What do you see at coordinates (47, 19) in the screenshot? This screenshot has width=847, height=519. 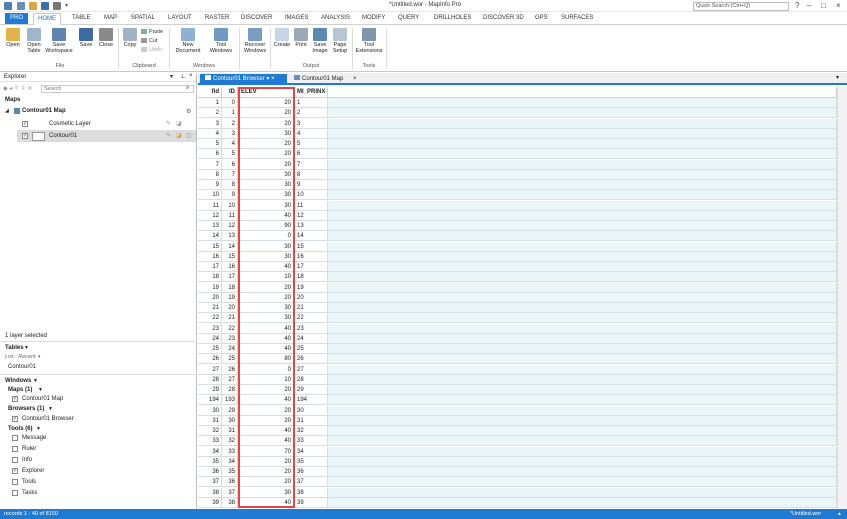 I see `tab-home: HOME` at bounding box center [47, 19].